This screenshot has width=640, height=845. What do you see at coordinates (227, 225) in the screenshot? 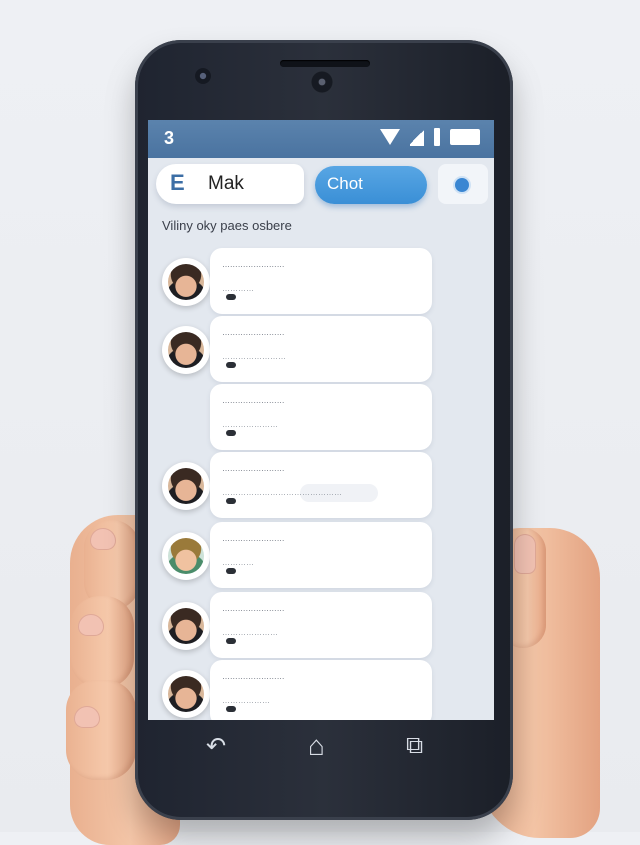
I see `section-title: Viliny oky paes osbere` at bounding box center [227, 225].